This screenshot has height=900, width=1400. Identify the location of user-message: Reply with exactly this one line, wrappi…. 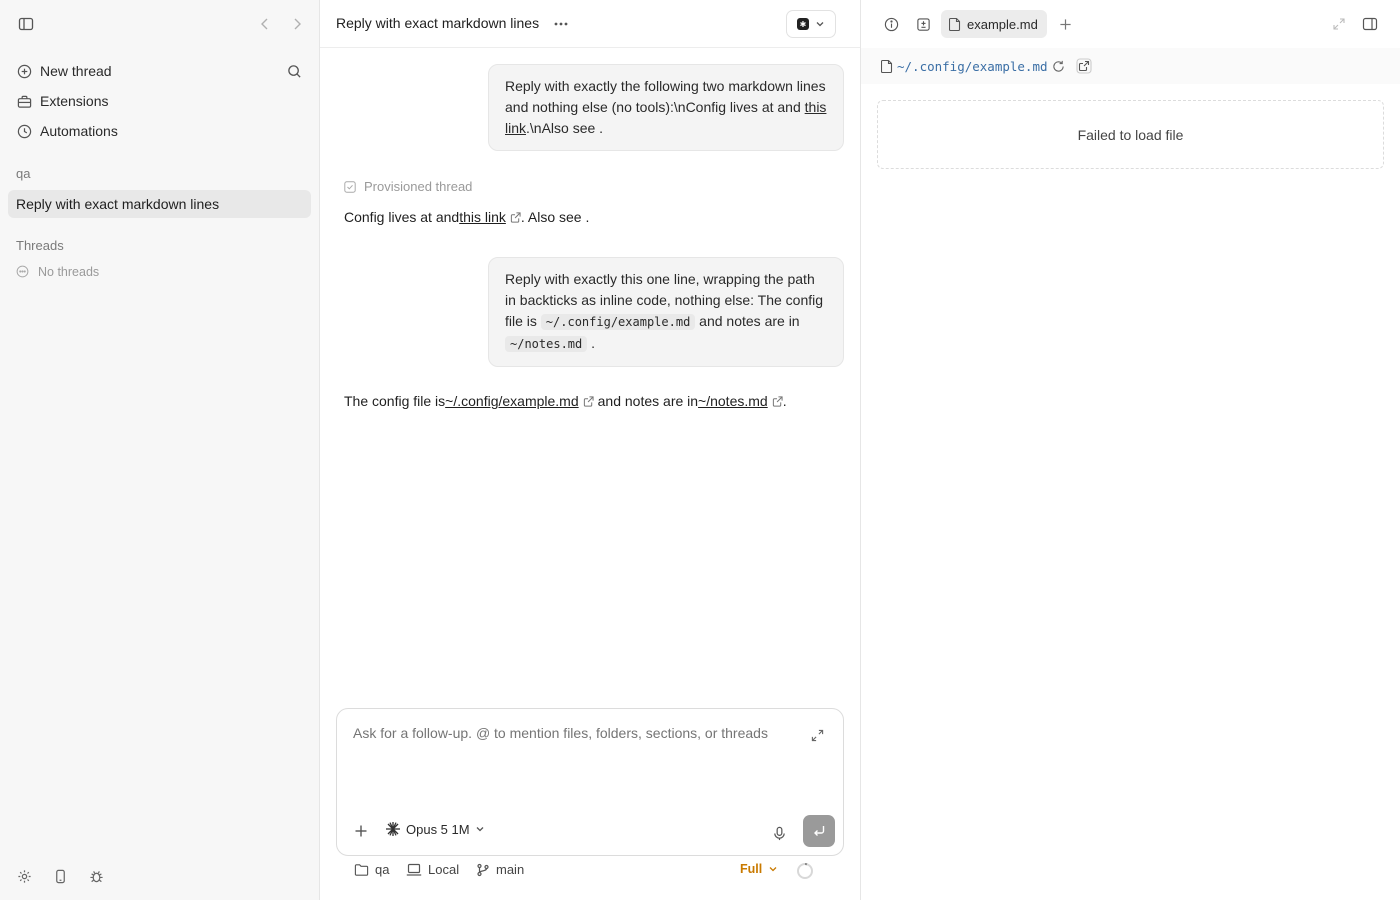
(666, 312).